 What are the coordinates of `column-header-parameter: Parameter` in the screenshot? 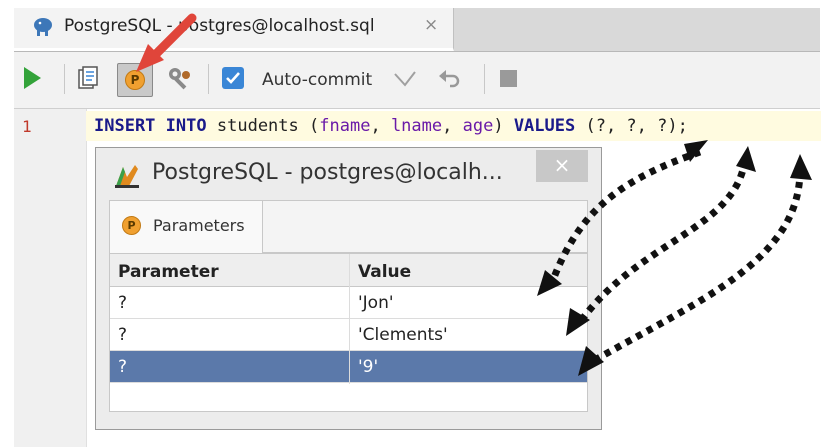 It's located at (168, 272).